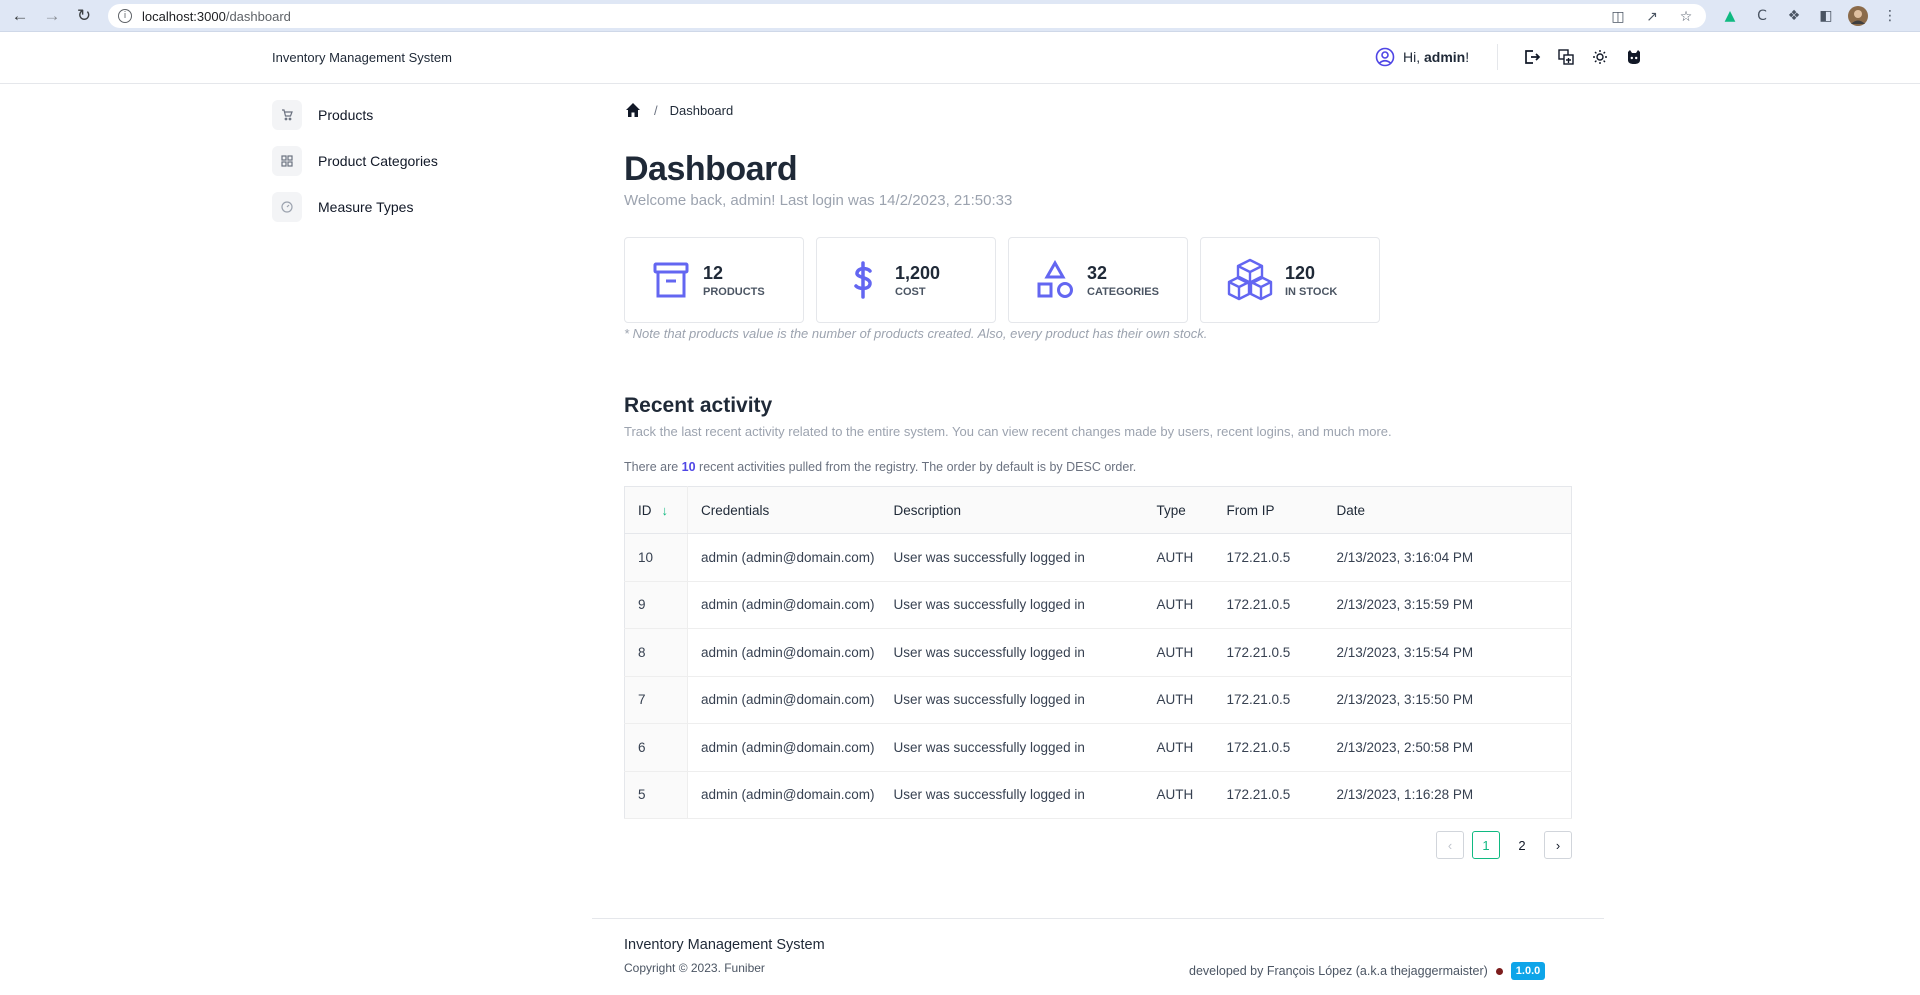  I want to click on sort-desc-icon: ↓, so click(665, 510).